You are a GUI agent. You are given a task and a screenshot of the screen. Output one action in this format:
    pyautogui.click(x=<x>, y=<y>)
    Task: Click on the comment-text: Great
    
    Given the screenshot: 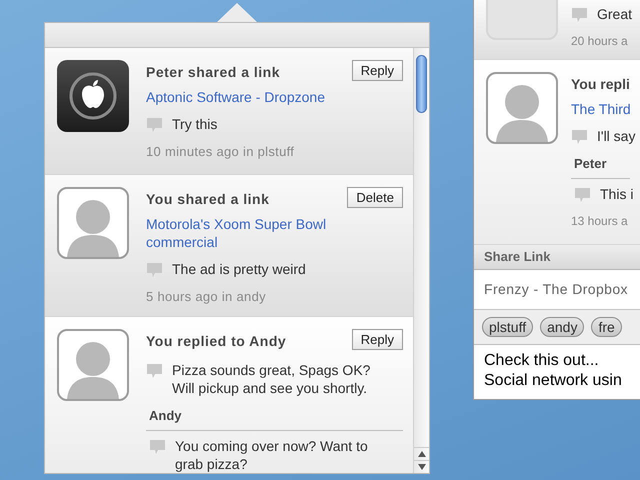 What is the action you would take?
    pyautogui.click(x=614, y=14)
    